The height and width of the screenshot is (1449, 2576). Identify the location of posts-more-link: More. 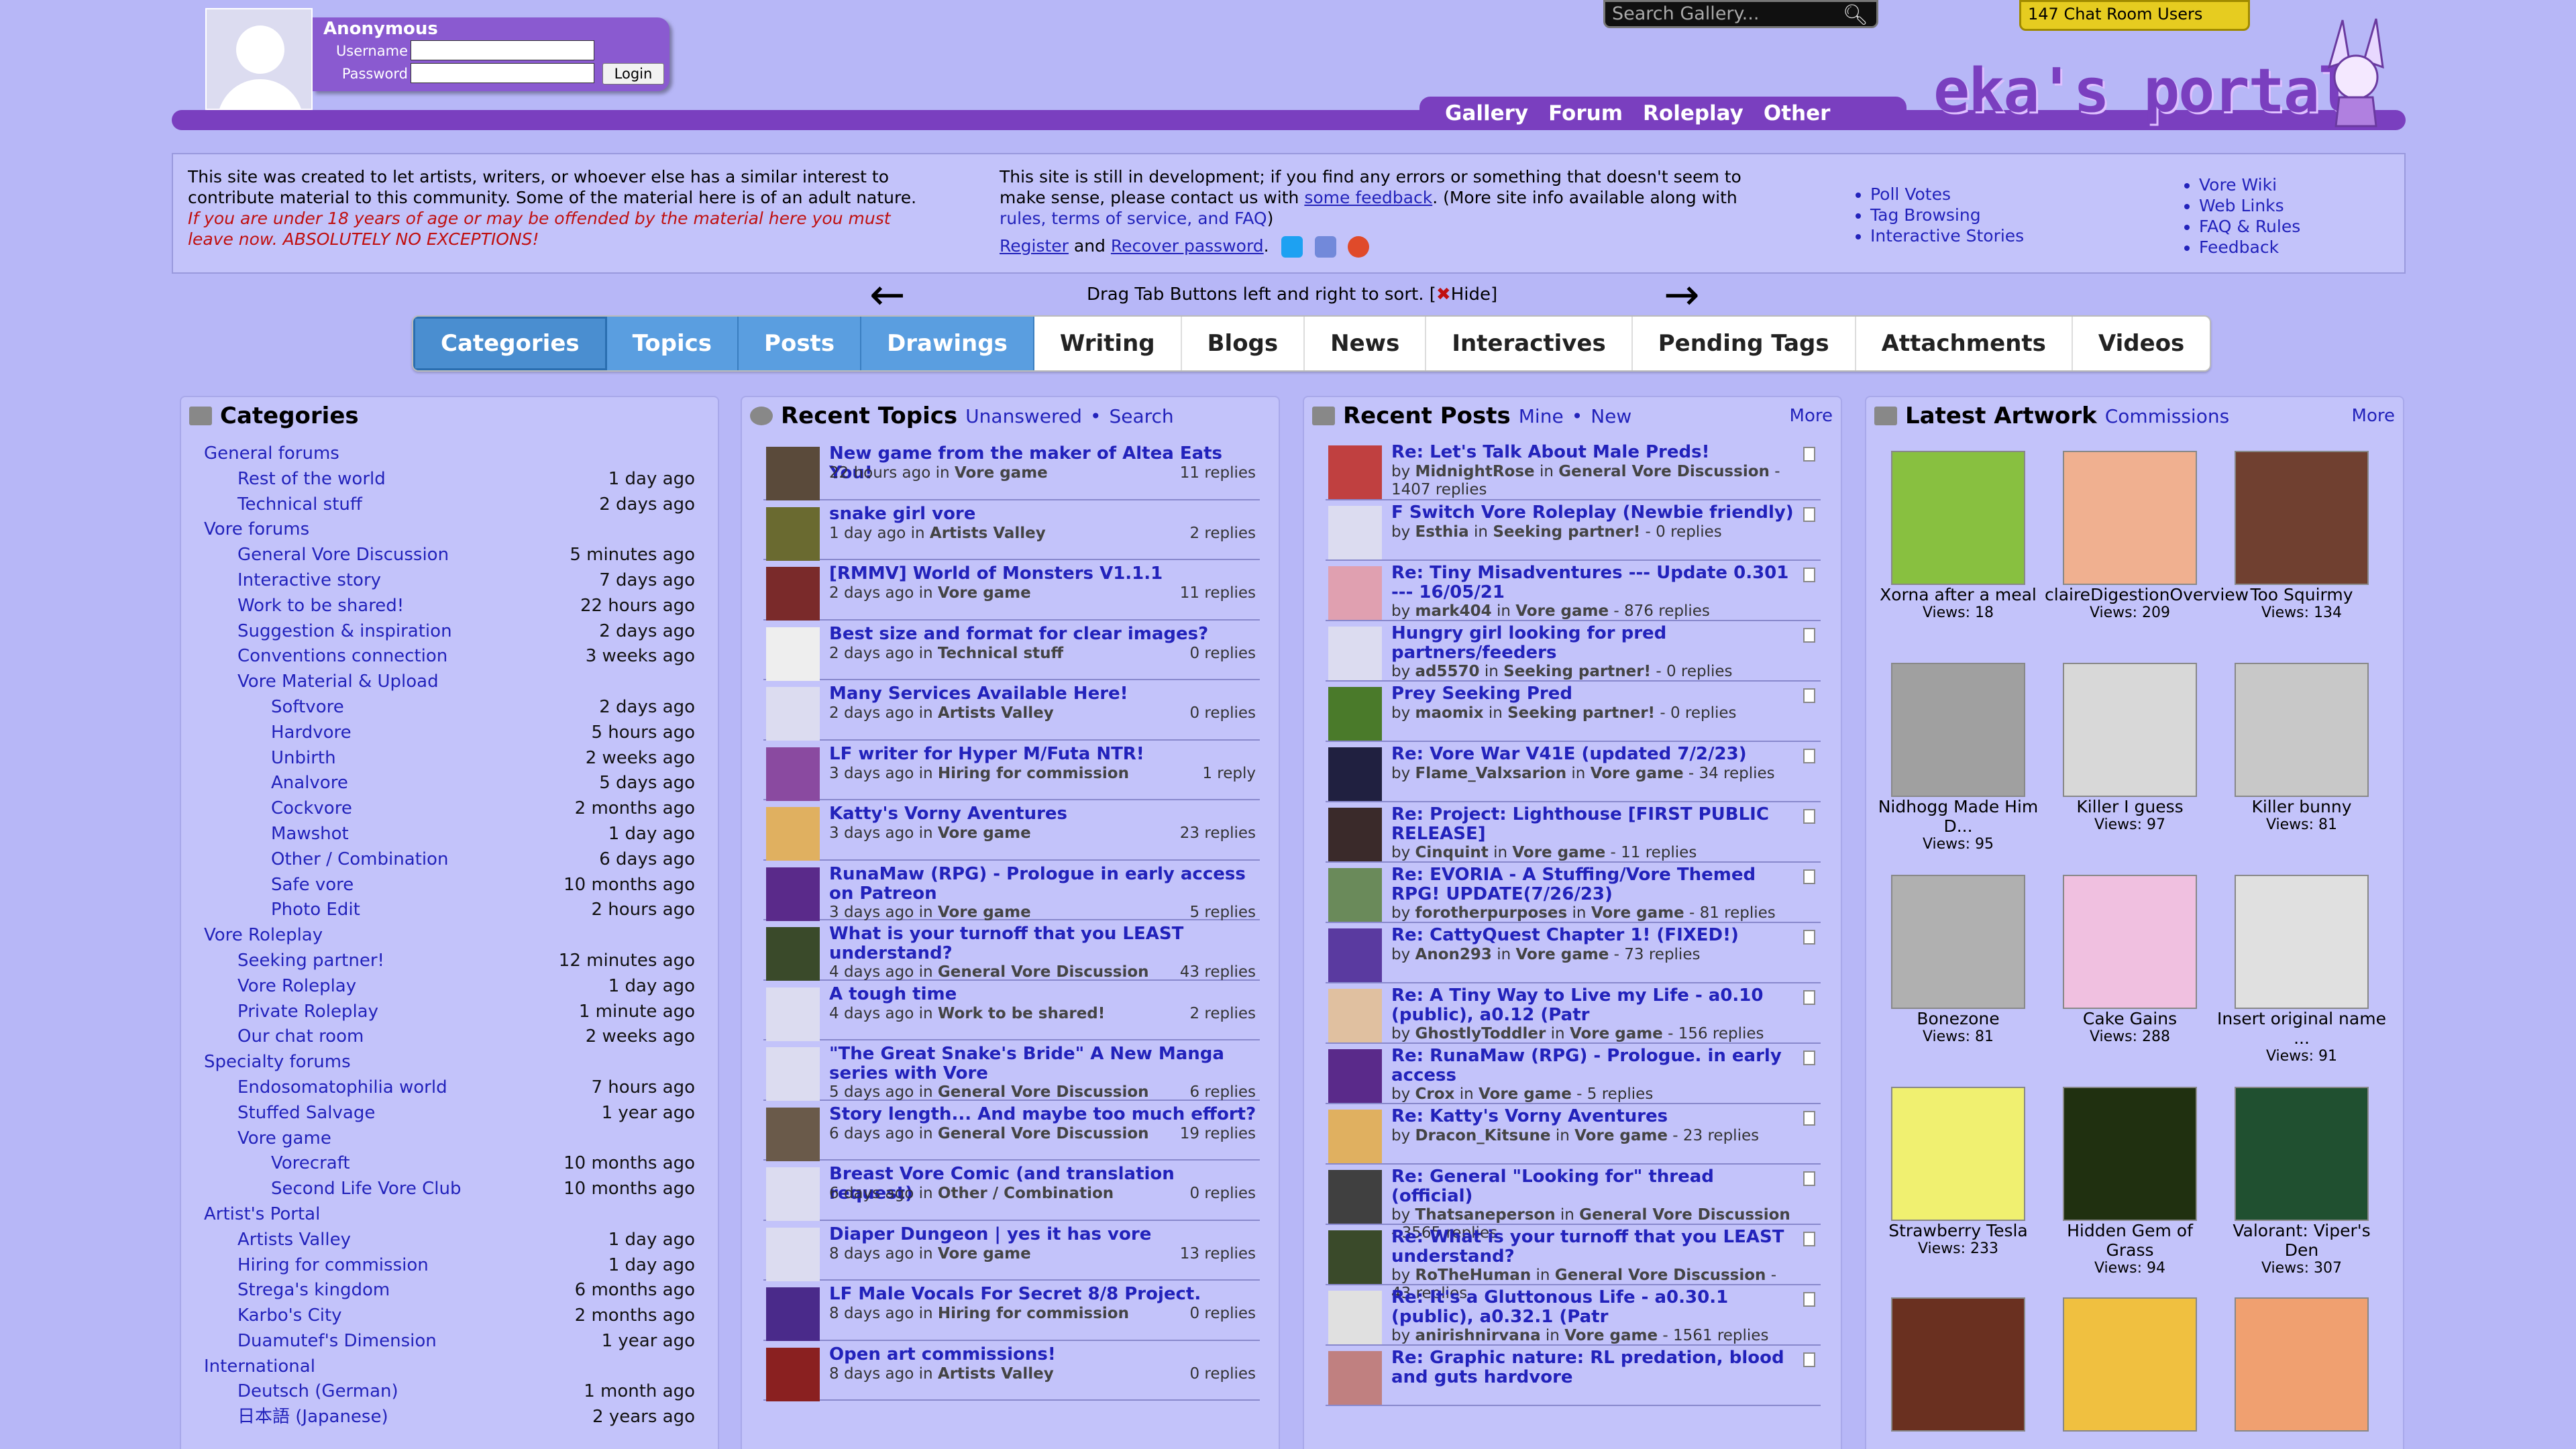
(1811, 416).